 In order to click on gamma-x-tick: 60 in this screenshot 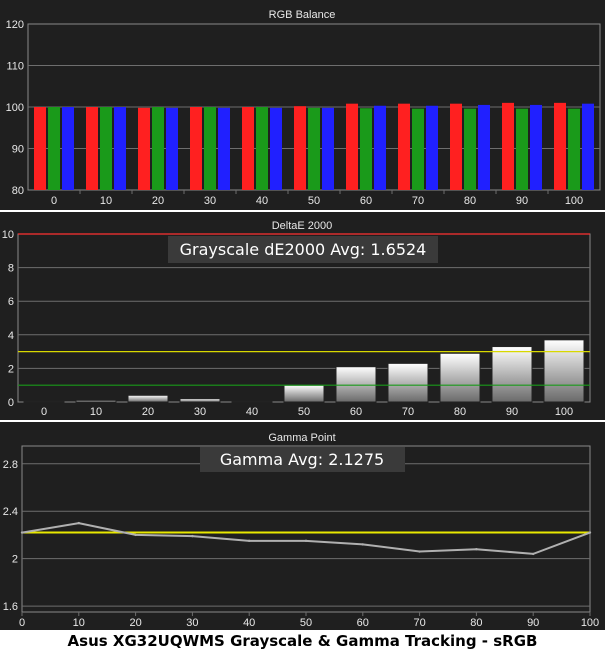, I will do `click(363, 623)`.